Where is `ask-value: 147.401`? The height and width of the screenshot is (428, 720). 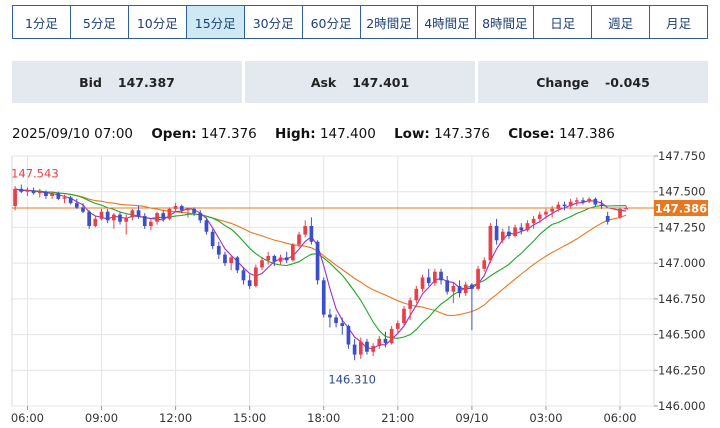 ask-value: 147.401 is located at coordinates (381, 82).